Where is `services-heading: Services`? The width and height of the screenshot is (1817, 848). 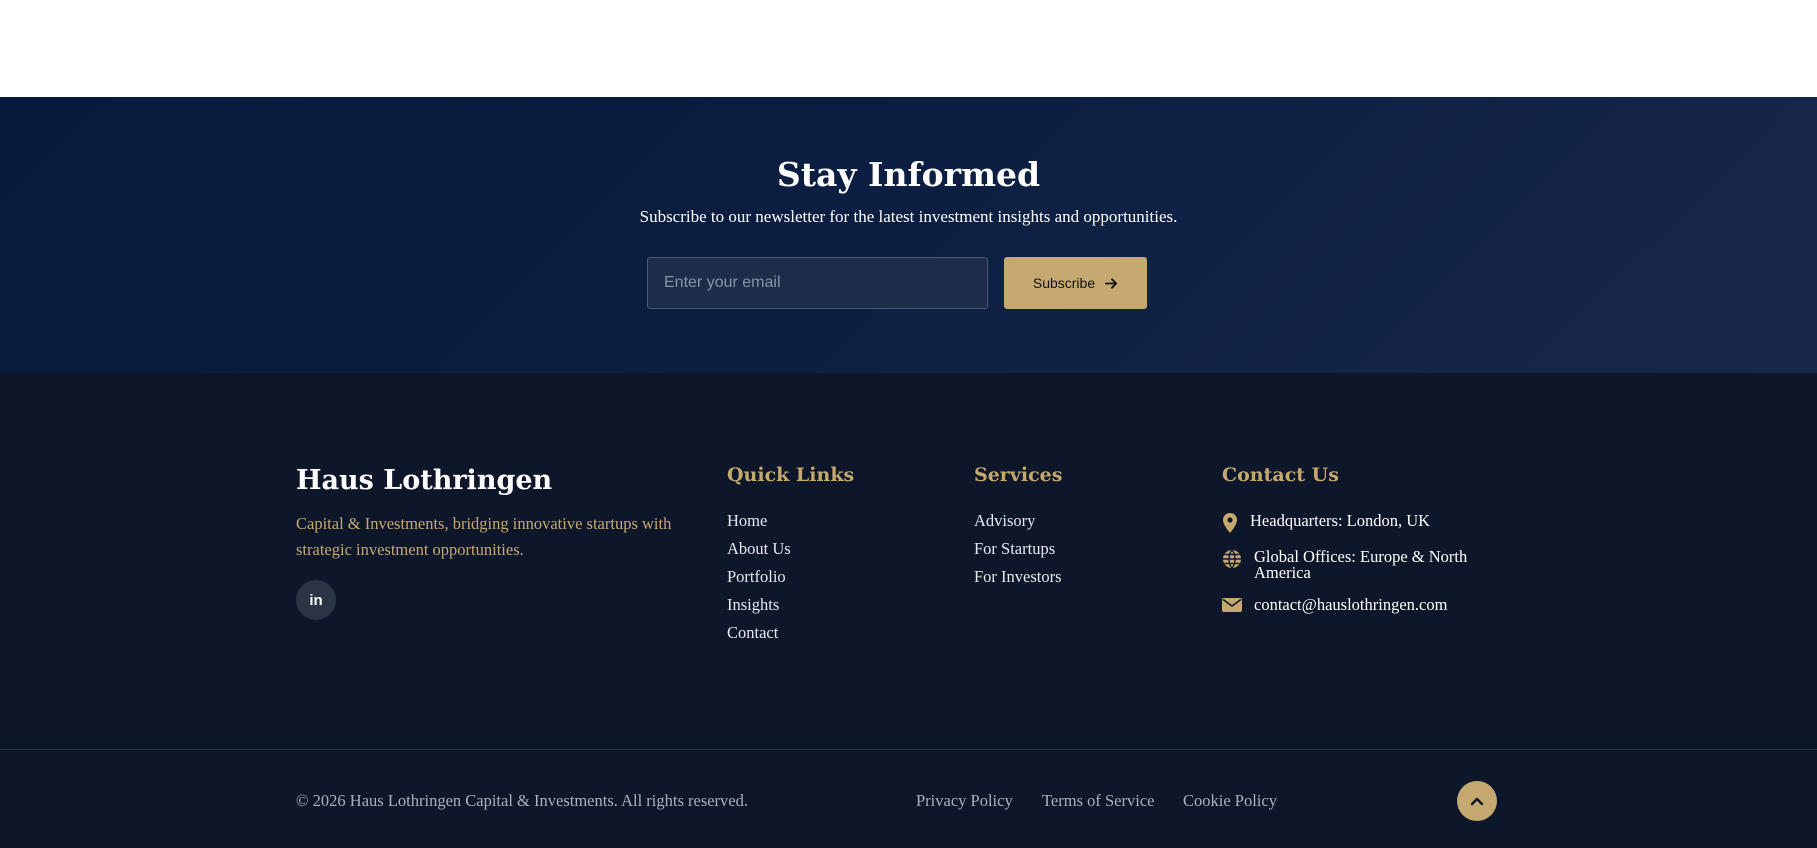
services-heading: Services is located at coordinates (1018, 475).